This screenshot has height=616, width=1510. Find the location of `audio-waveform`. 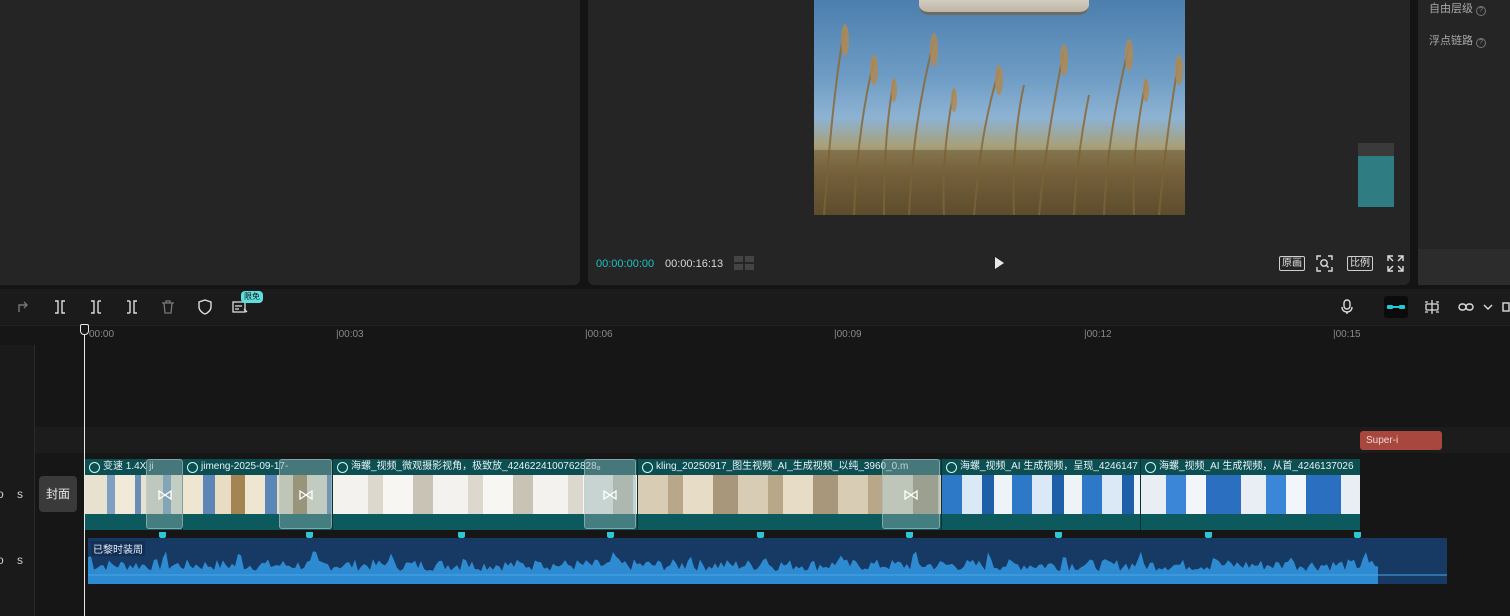

audio-waveform is located at coordinates (767, 567).